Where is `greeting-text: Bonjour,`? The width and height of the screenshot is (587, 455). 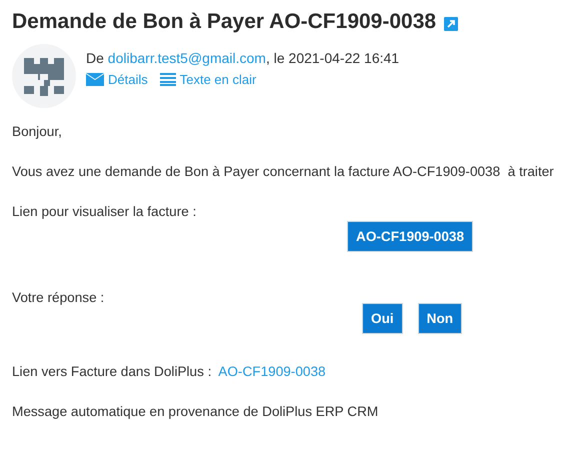
greeting-text: Bonjour, is located at coordinates (37, 131).